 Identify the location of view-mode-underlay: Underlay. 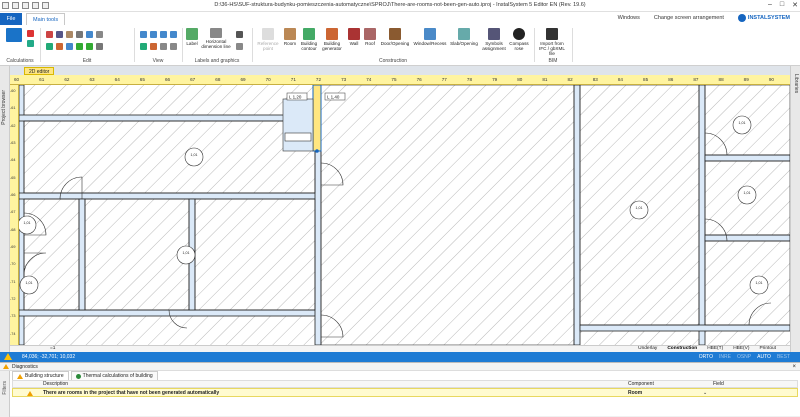
(647, 348).